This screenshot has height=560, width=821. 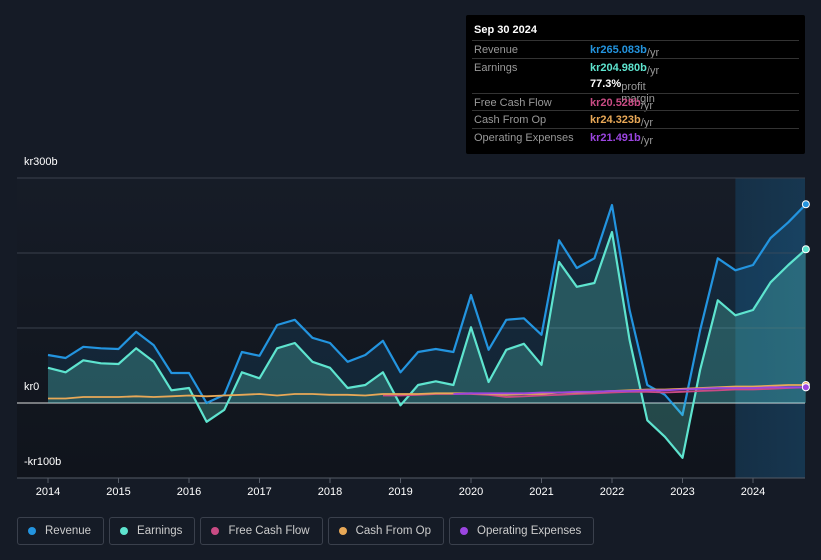 I want to click on legend-item: Operating Expenses, so click(x=522, y=531).